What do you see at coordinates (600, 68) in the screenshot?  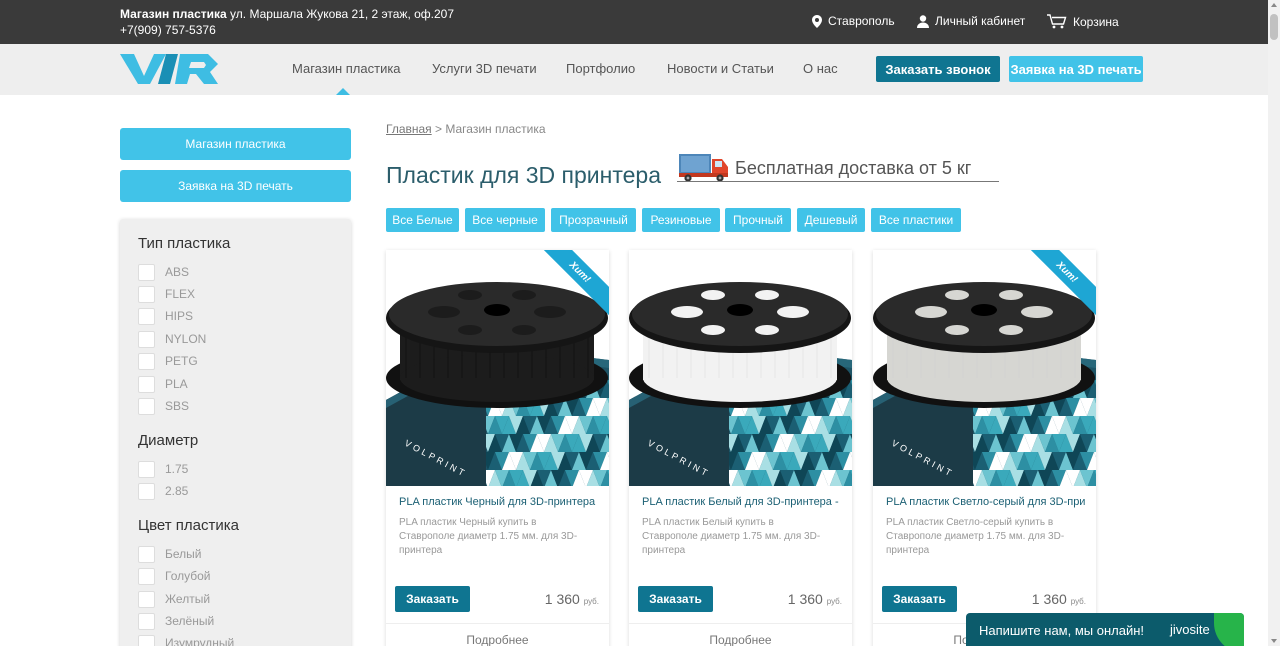 I see `nav-item-portfolio: Портфолио` at bounding box center [600, 68].